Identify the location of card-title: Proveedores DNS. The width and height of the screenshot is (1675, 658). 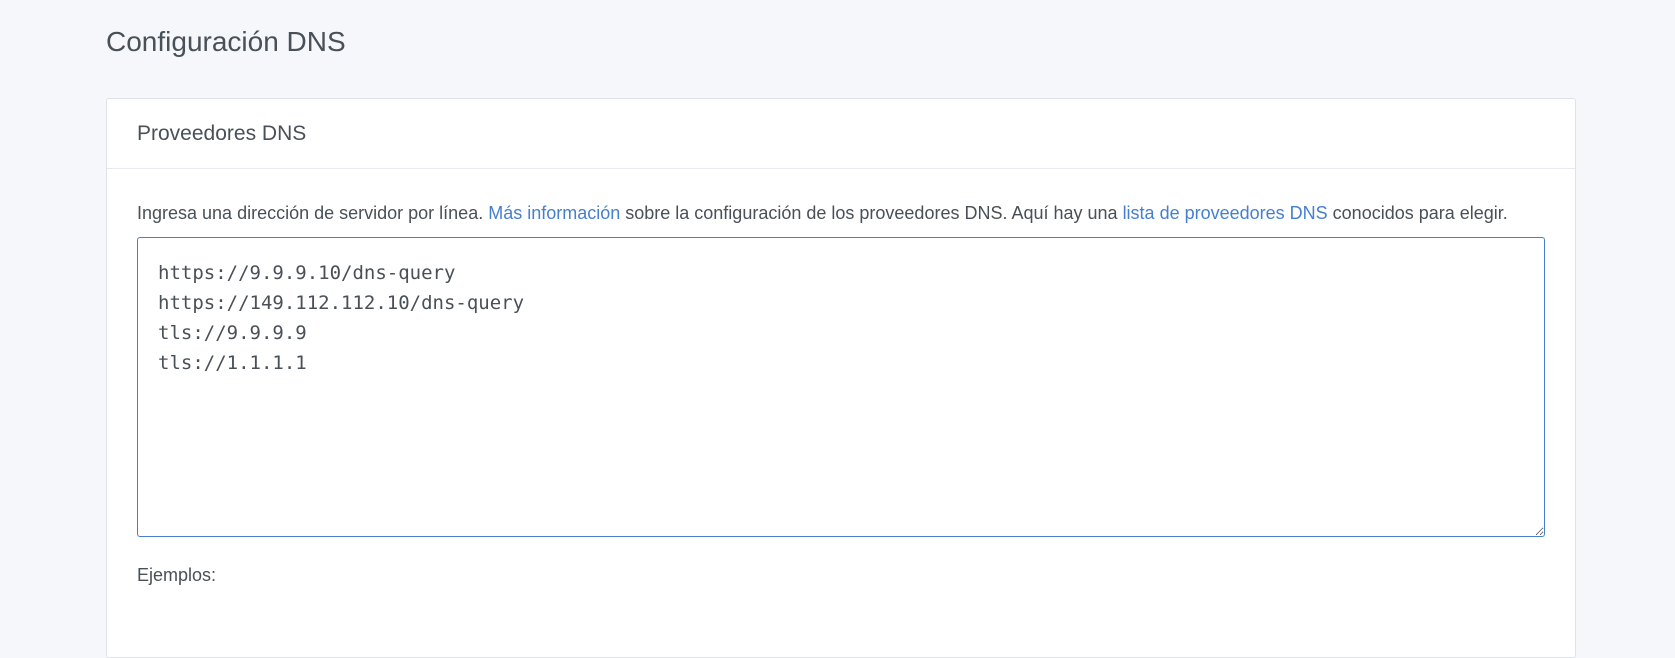
(222, 133).